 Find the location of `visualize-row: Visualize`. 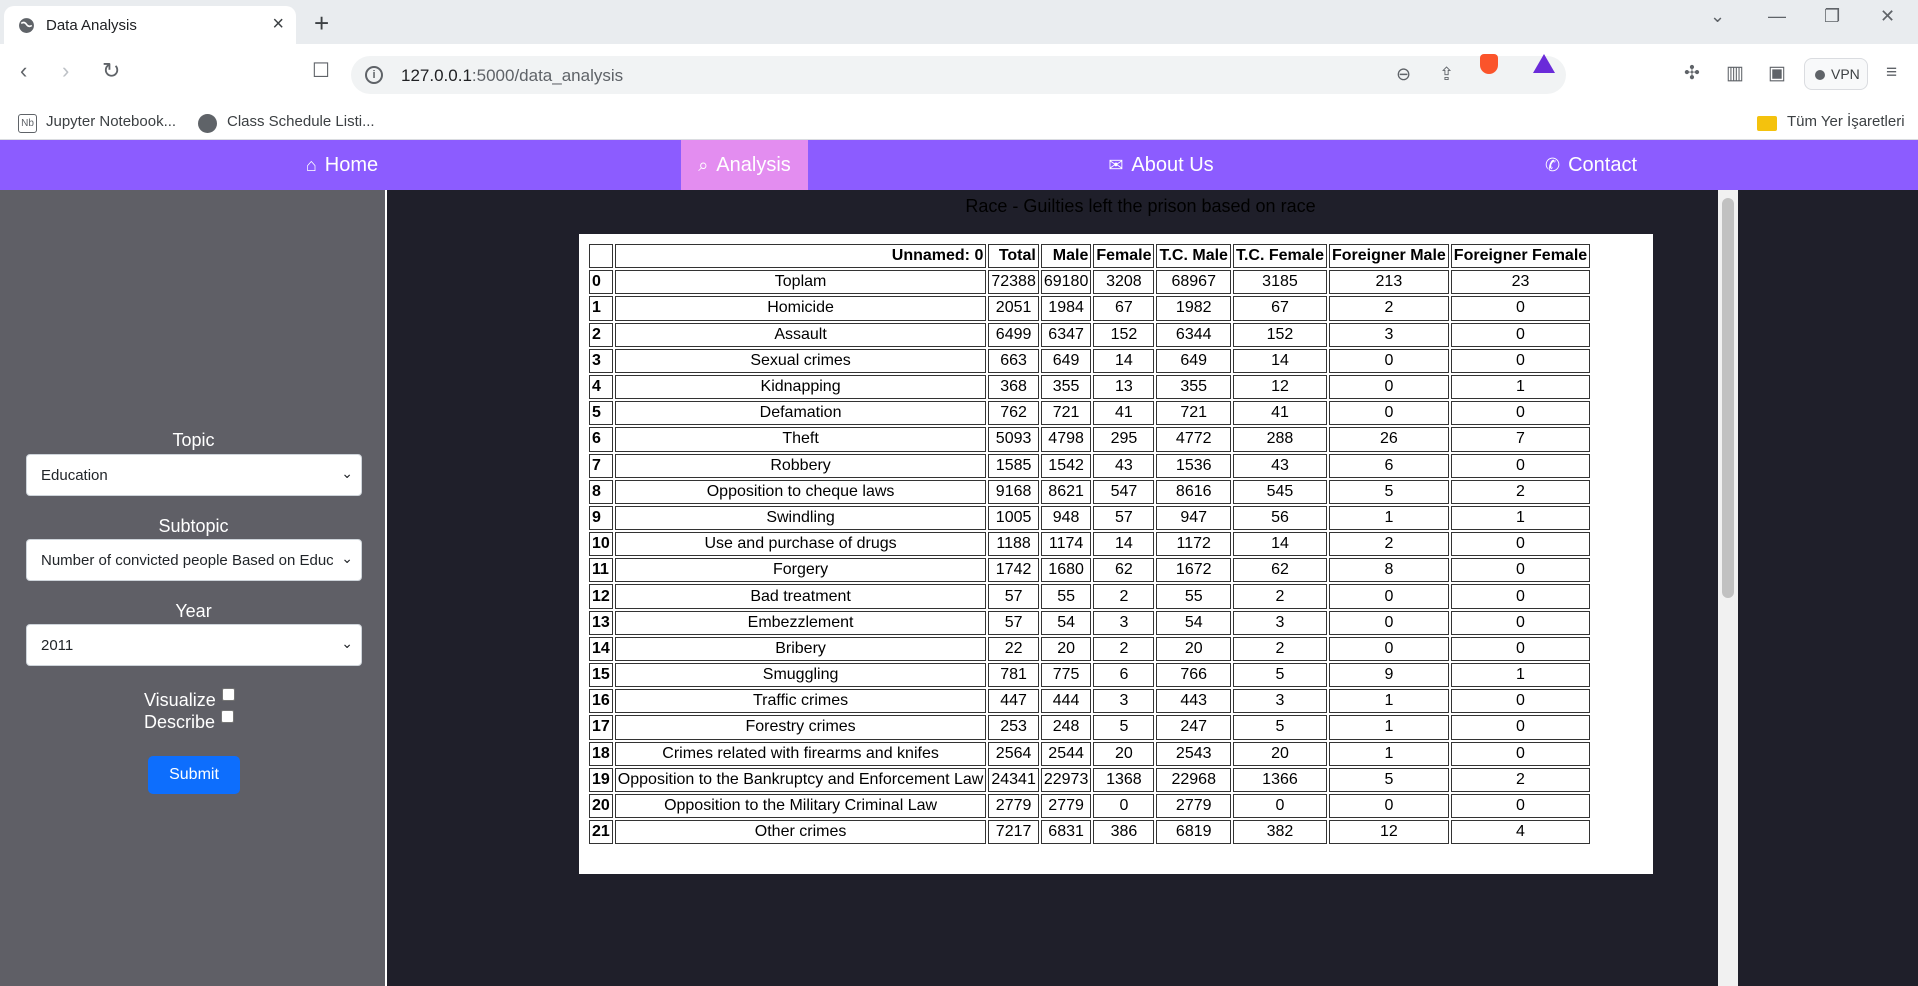

visualize-row: Visualize is located at coordinates (189, 699).